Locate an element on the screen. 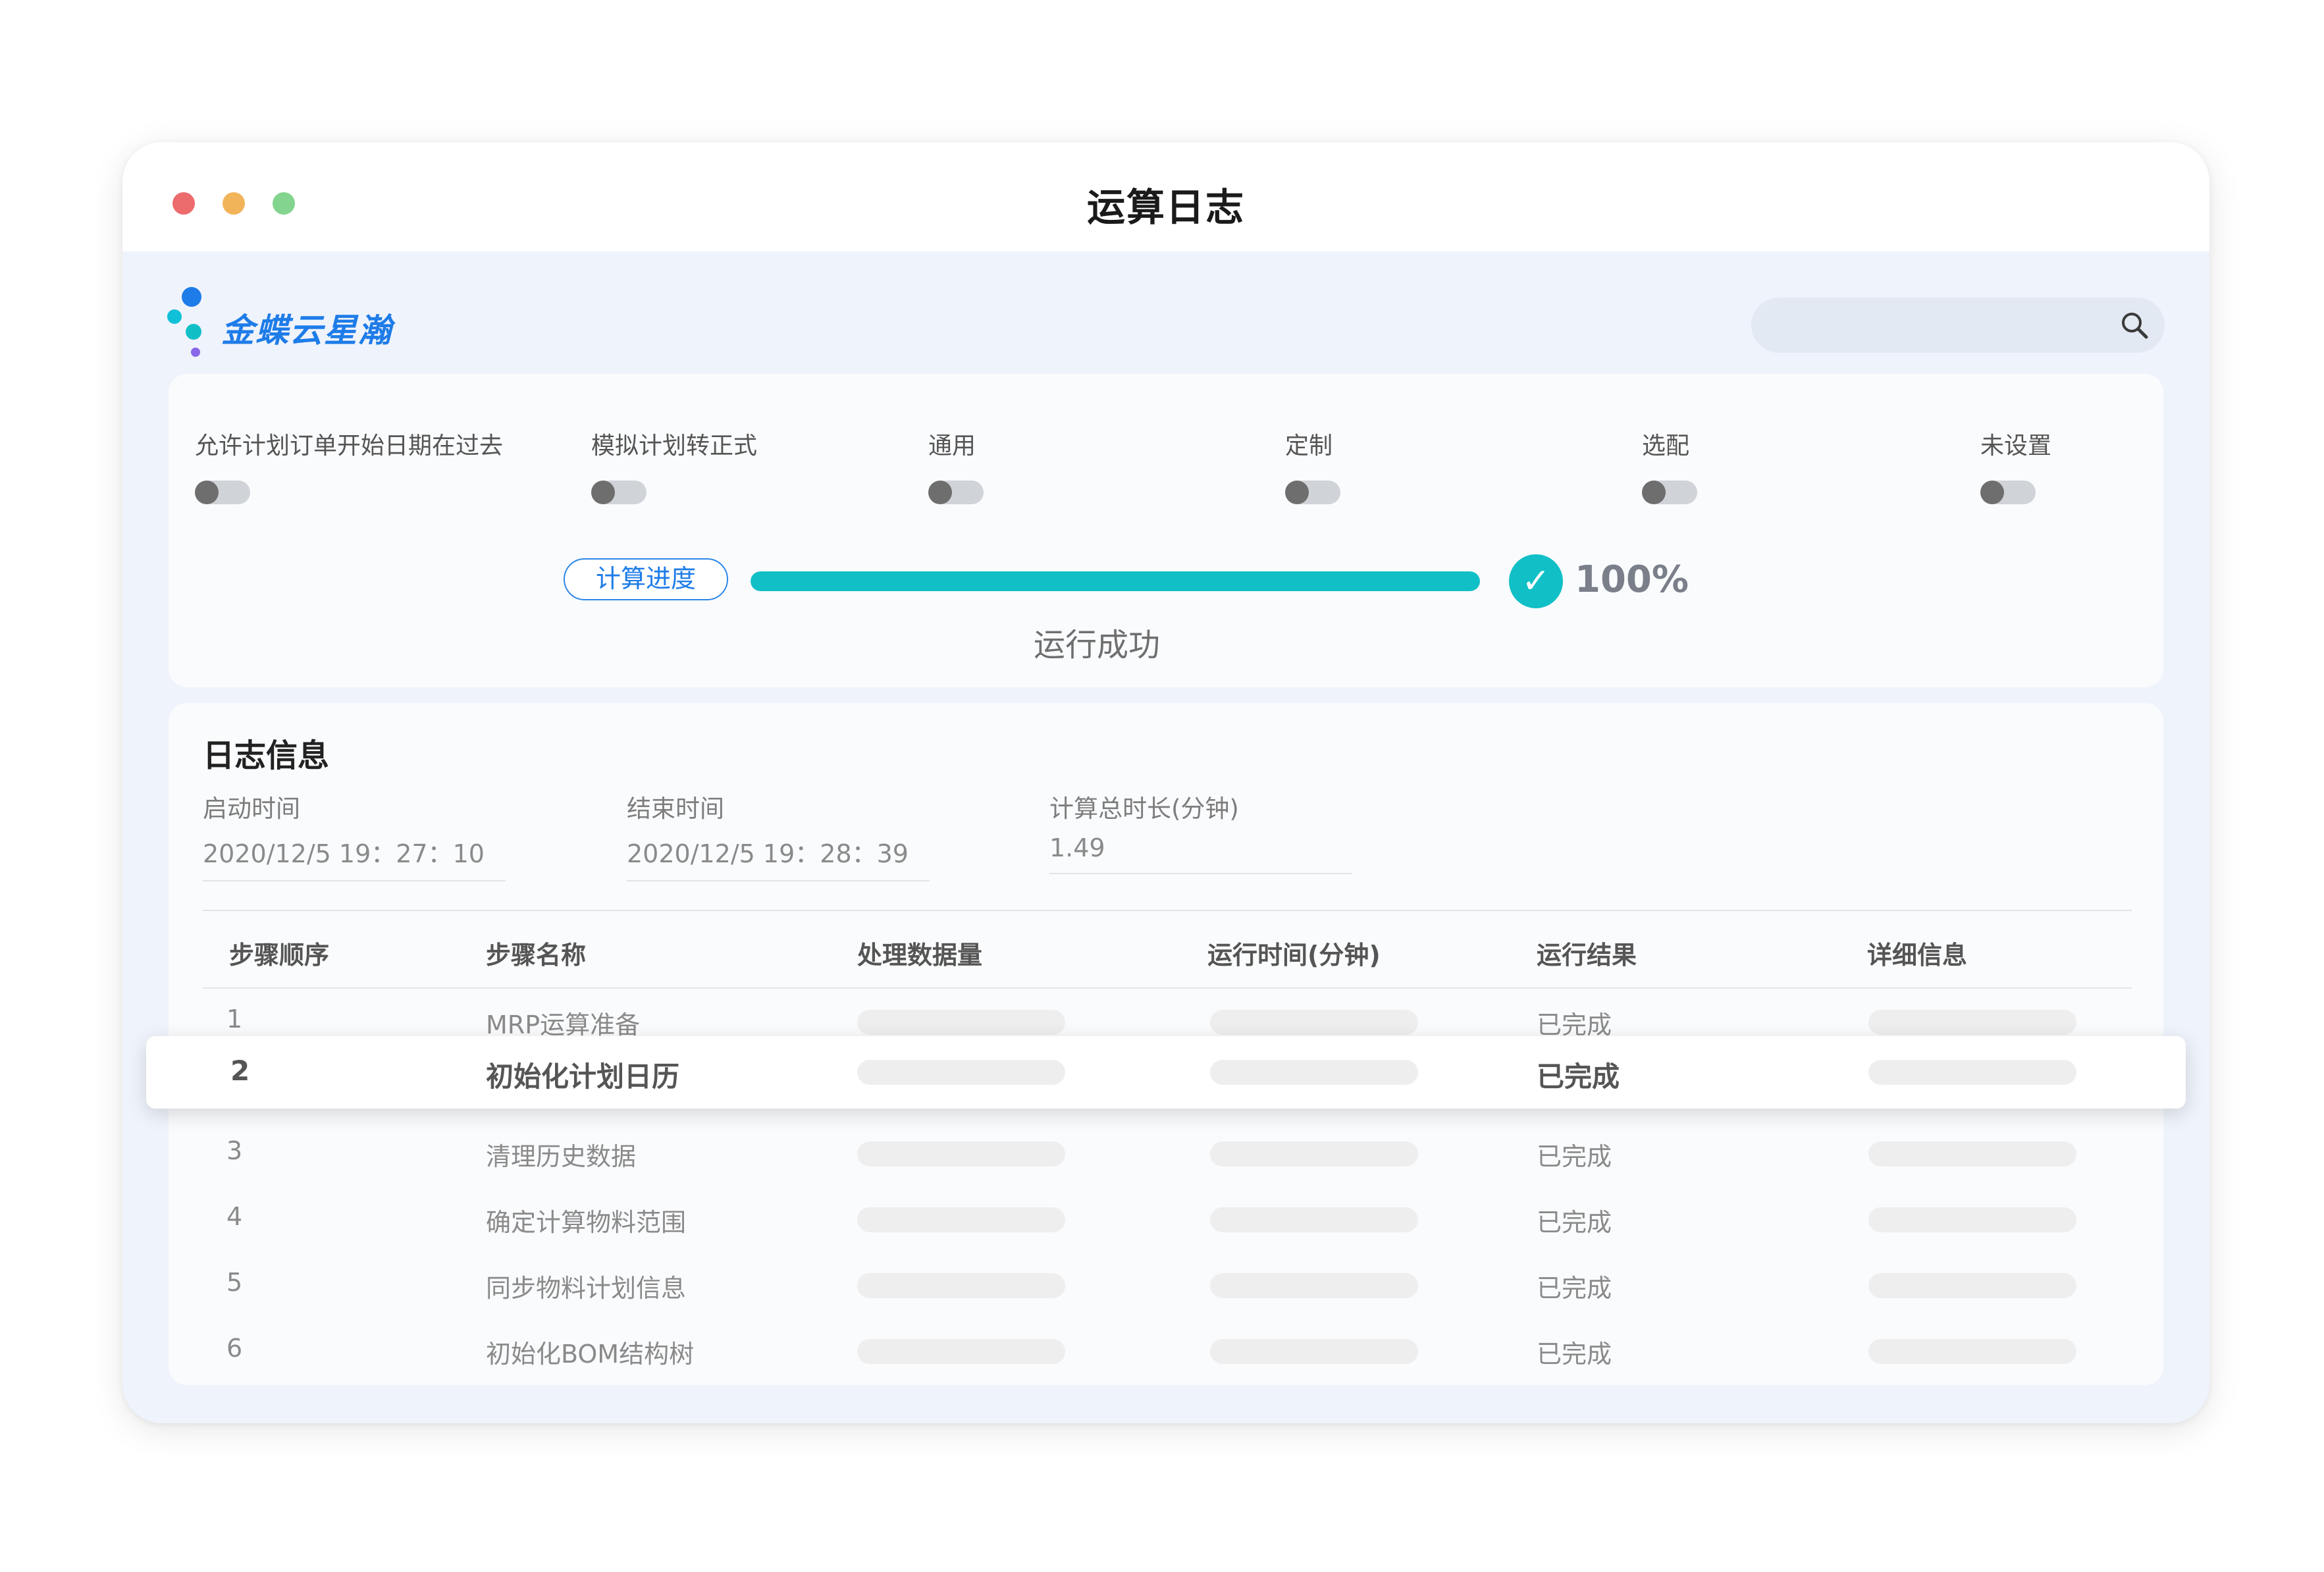  end-time-field: 结束时间 2020/12/5 19：28：39 is located at coordinates (778, 835).